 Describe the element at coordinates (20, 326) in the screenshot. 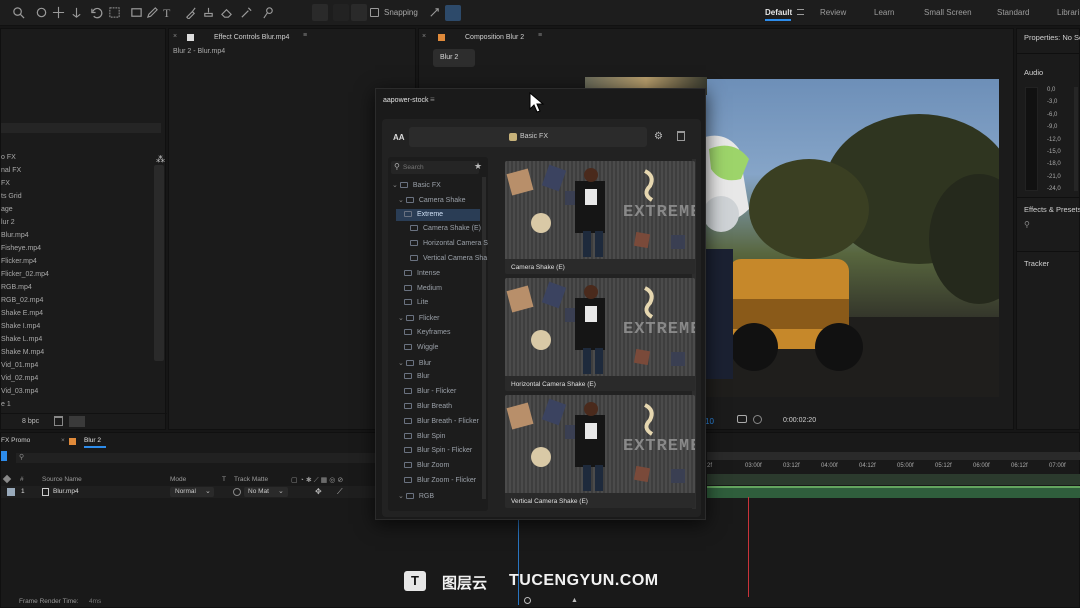

I see `project-item: Shake I.mp4` at that location.